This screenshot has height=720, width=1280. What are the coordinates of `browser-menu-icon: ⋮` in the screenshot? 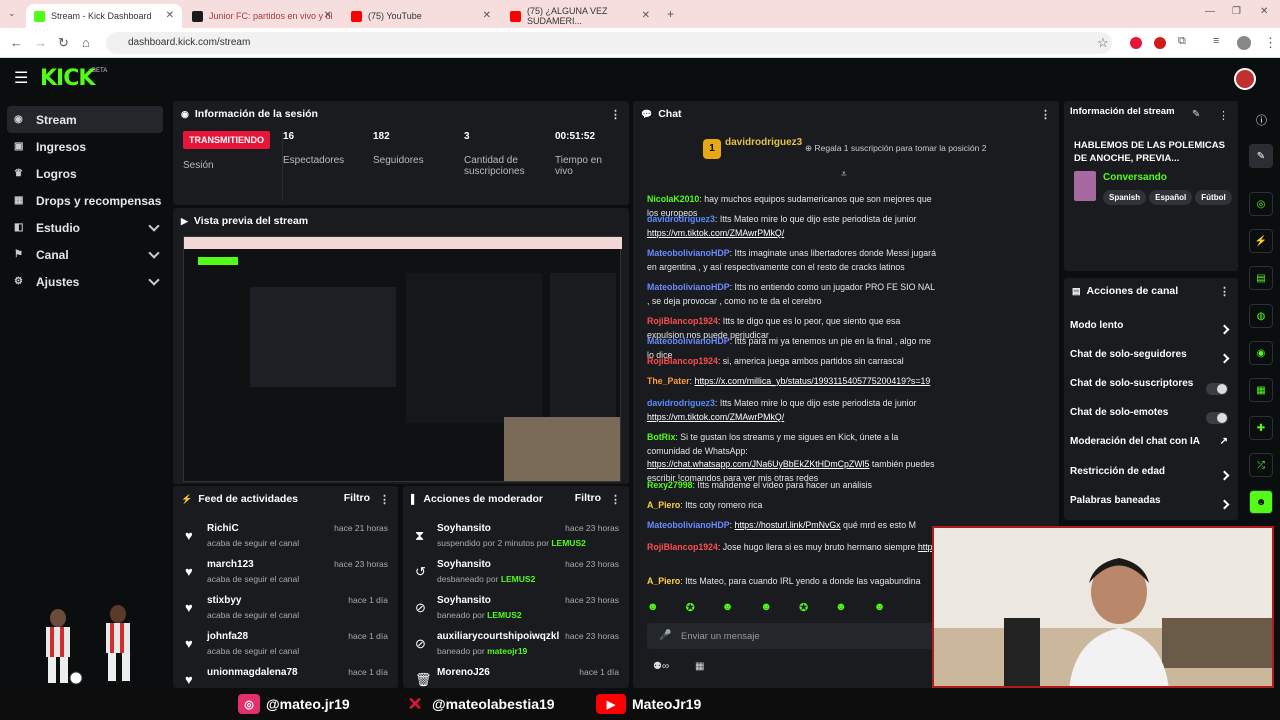 It's located at (1270, 43).